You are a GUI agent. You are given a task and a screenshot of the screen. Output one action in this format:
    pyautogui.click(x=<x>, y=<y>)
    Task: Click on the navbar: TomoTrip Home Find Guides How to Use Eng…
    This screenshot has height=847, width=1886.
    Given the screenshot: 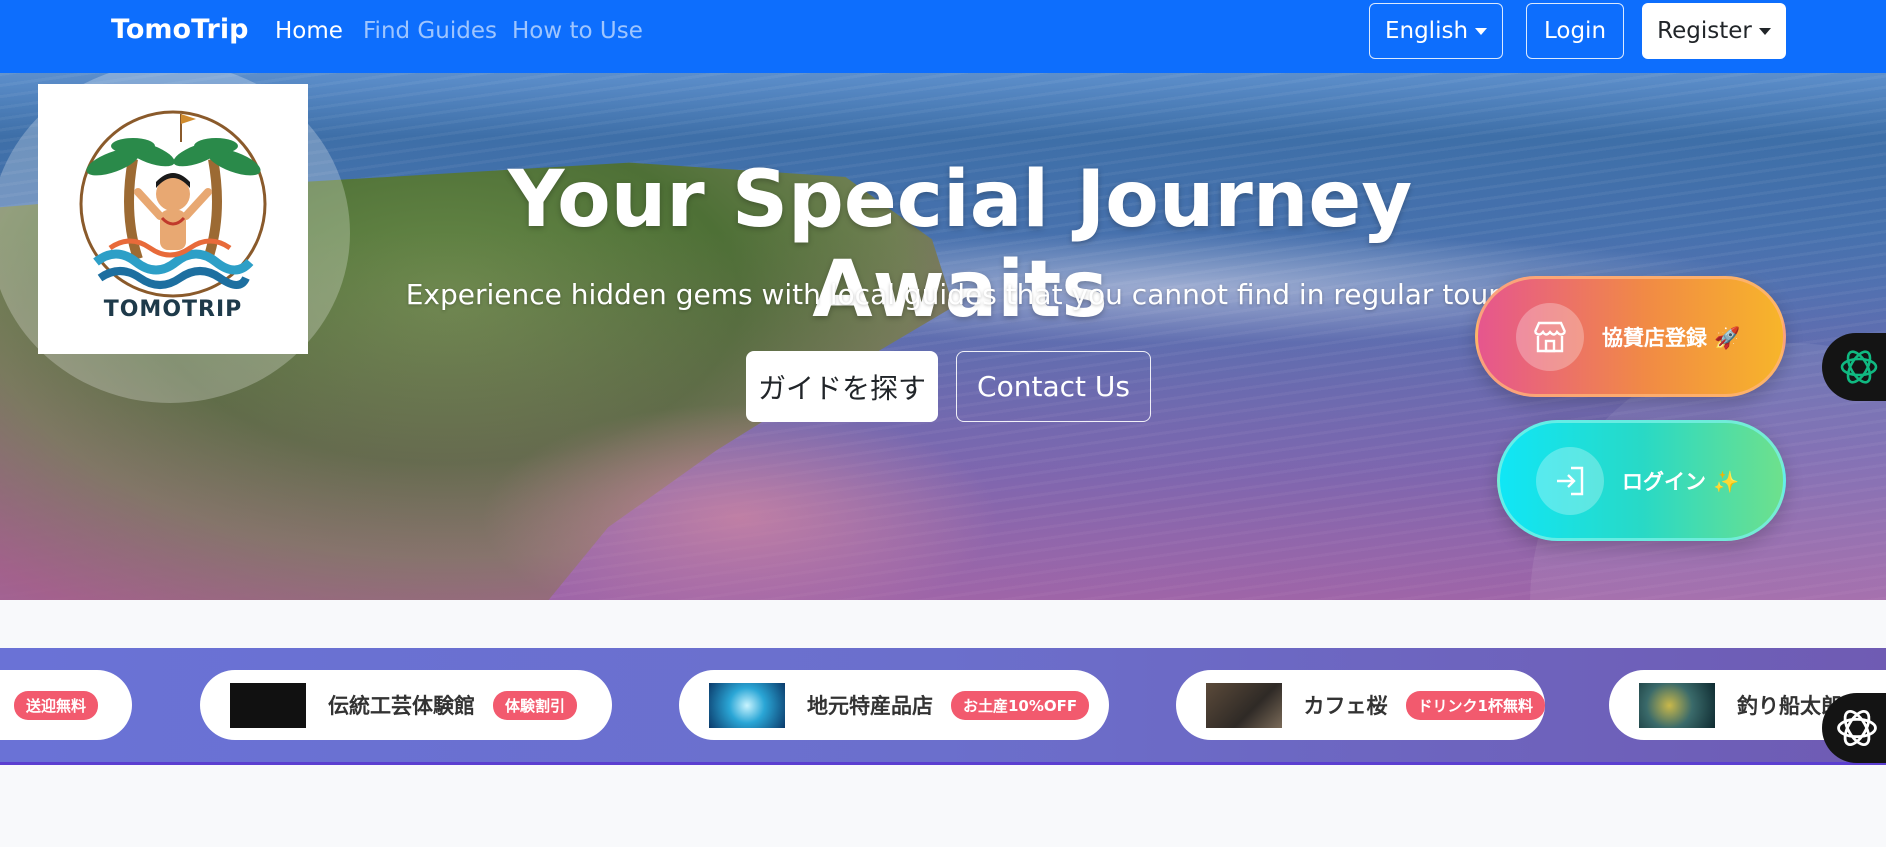 What is the action you would take?
    pyautogui.click(x=943, y=36)
    